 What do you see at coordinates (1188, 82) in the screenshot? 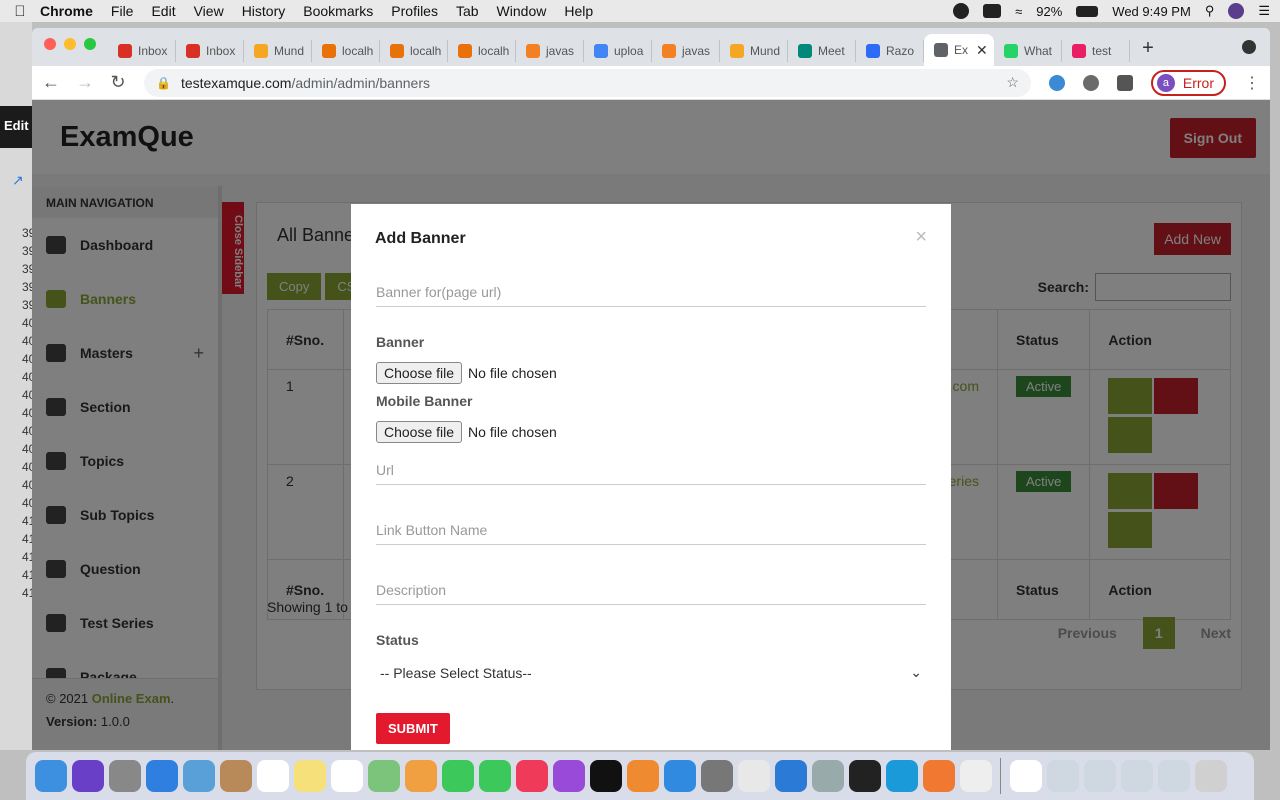
I see `profile-button: a Error` at bounding box center [1188, 82].